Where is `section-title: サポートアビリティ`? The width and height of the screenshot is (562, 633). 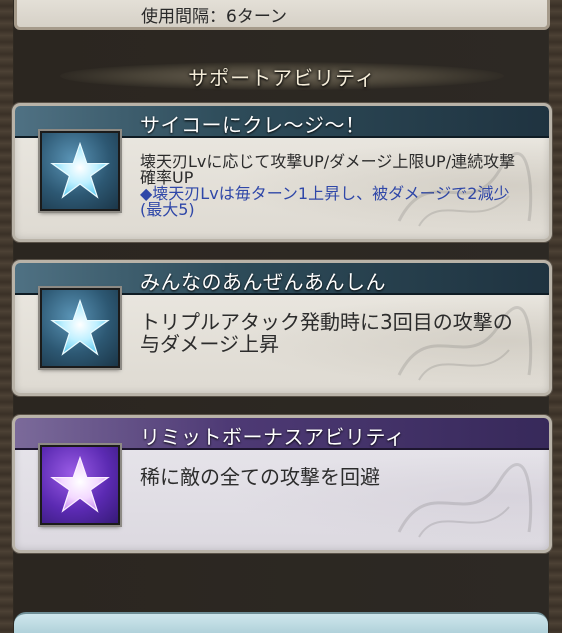
section-title: サポートアビリティ is located at coordinates (282, 77).